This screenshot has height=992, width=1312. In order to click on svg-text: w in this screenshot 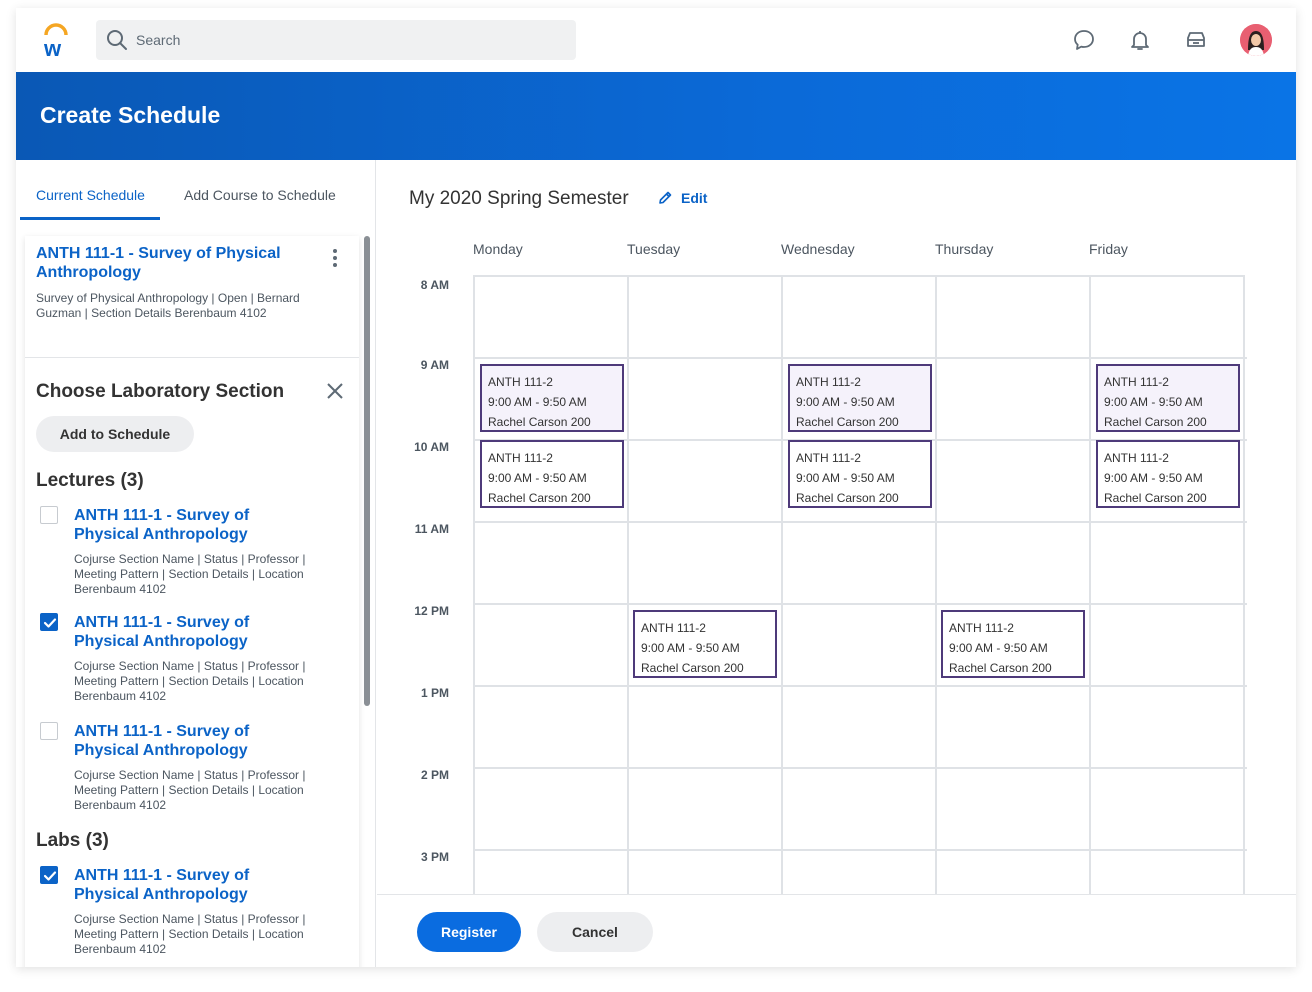, I will do `click(52, 47)`.